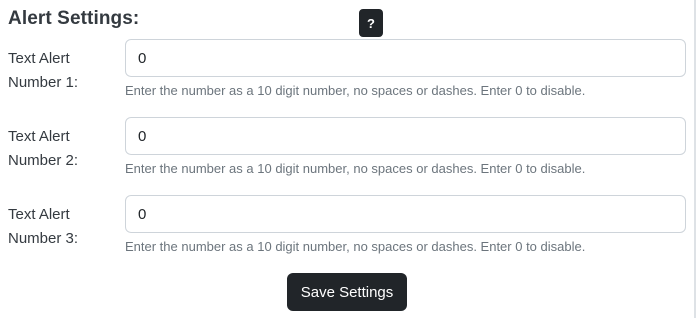 The height and width of the screenshot is (318, 696). Describe the element at coordinates (405, 214) in the screenshot. I see `alert-number-3-input` at that location.